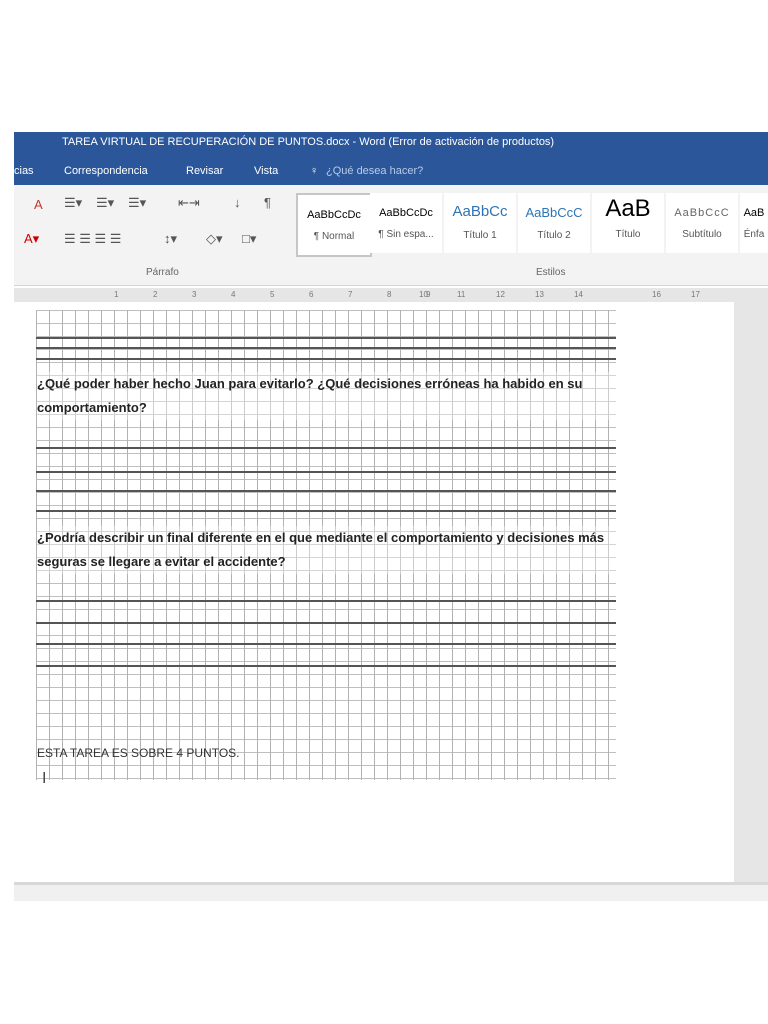  I want to click on tell-me-search: ¿Qué desea hacer?, so click(374, 171).